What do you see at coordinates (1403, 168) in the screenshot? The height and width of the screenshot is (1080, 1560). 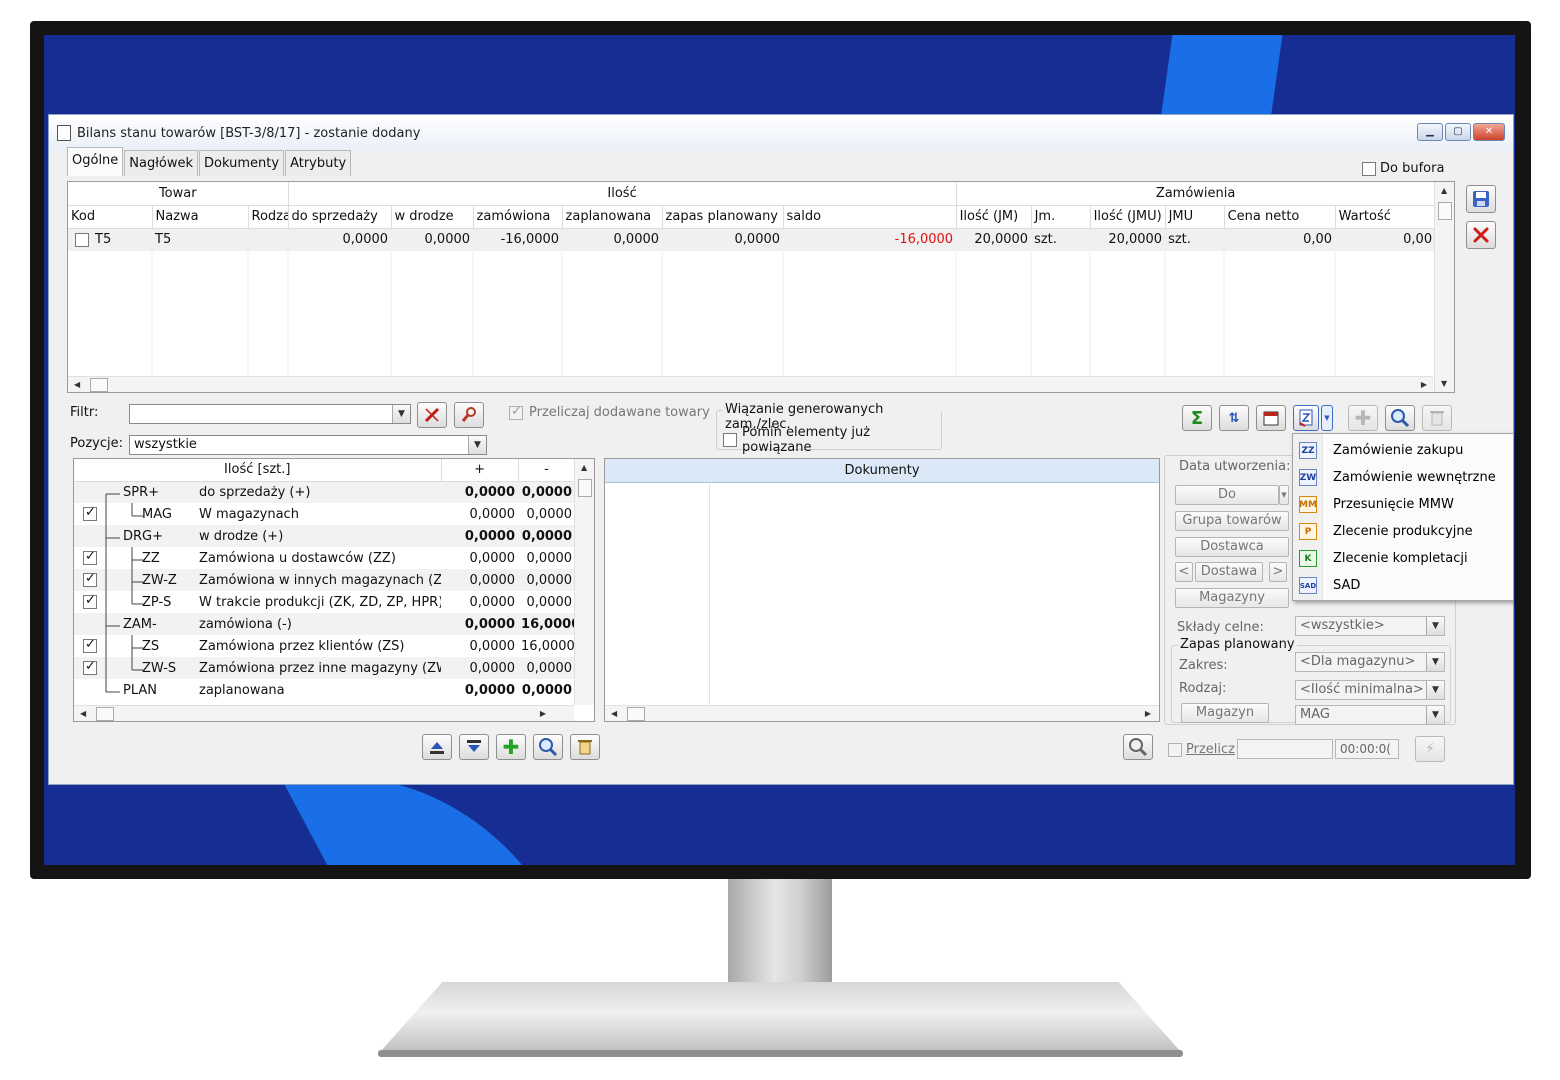 I see `do-bufora: Do bufora` at bounding box center [1403, 168].